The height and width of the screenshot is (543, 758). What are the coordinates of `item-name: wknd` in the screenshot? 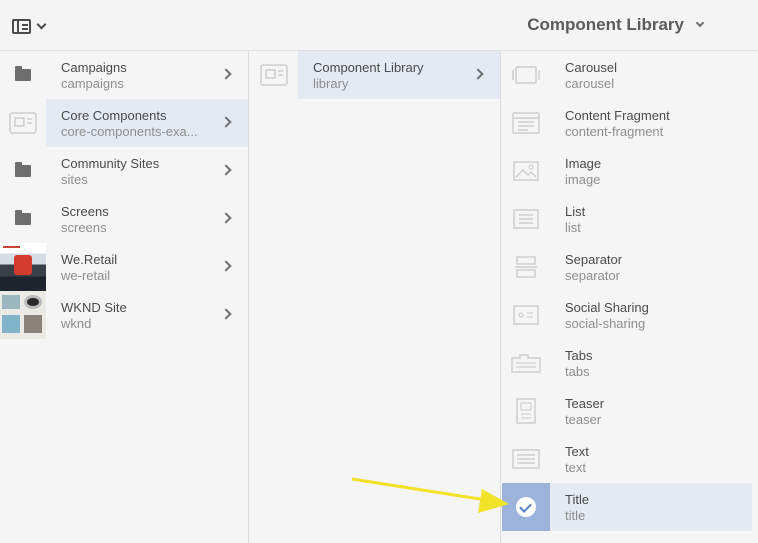 It's located at (76, 323).